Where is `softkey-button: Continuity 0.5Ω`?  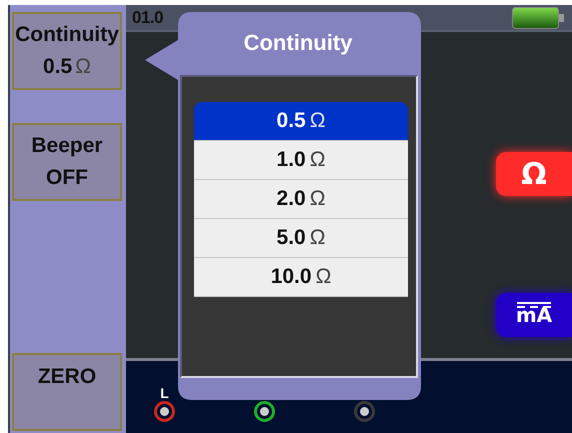 softkey-button: Continuity 0.5Ω is located at coordinates (67, 51).